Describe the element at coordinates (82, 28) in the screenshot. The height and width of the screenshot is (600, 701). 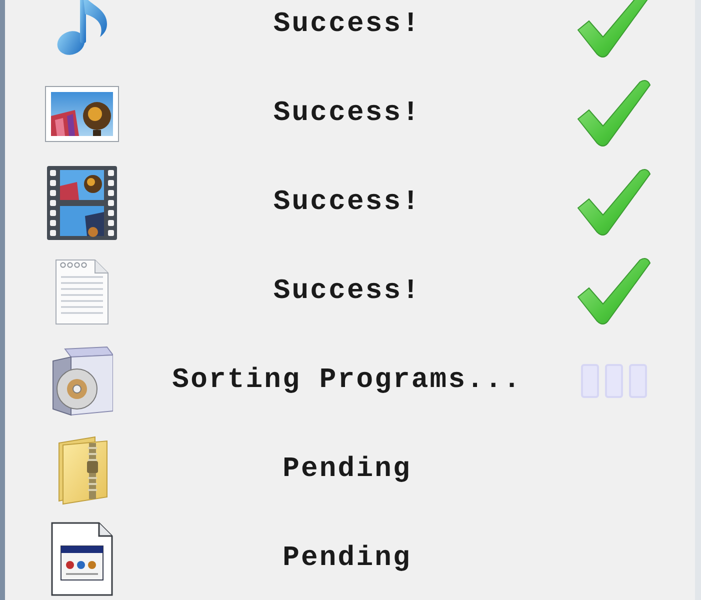
I see `music-note-icon` at that location.